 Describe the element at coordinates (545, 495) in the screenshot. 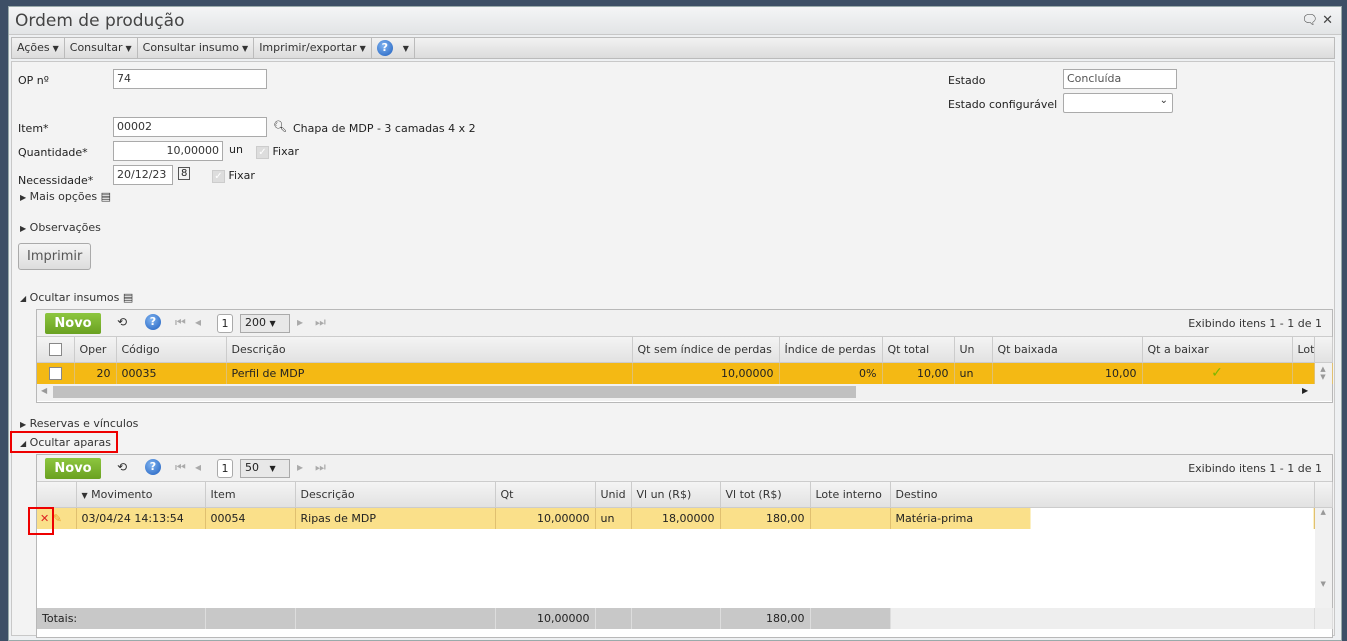

I see `col-qt: Qt` at that location.